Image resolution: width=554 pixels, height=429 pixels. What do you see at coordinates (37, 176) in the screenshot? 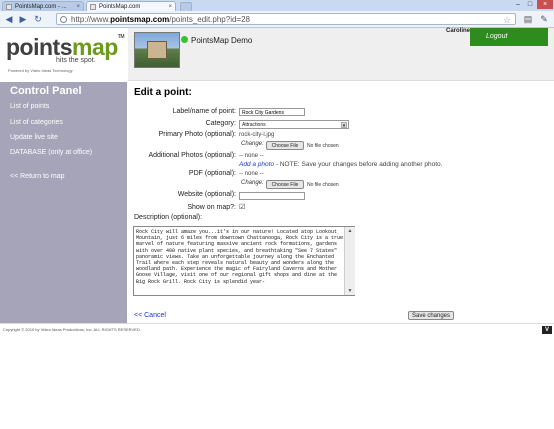
I see `return-to-map-link: << Return to map` at bounding box center [37, 176].